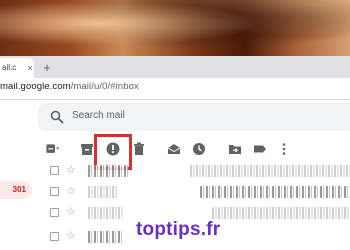 This screenshot has height=250, width=350. I want to click on snooze-icon, so click(199, 149).